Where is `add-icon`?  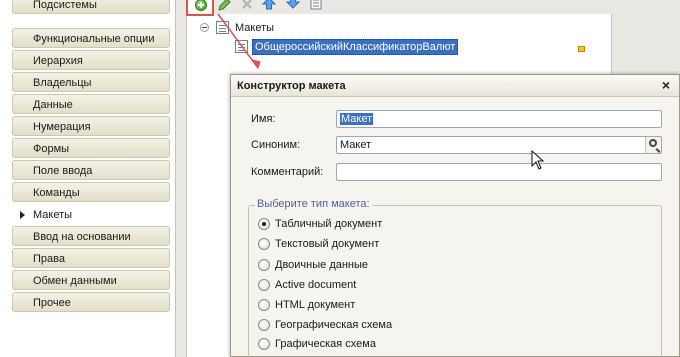
add-icon is located at coordinates (201, 5).